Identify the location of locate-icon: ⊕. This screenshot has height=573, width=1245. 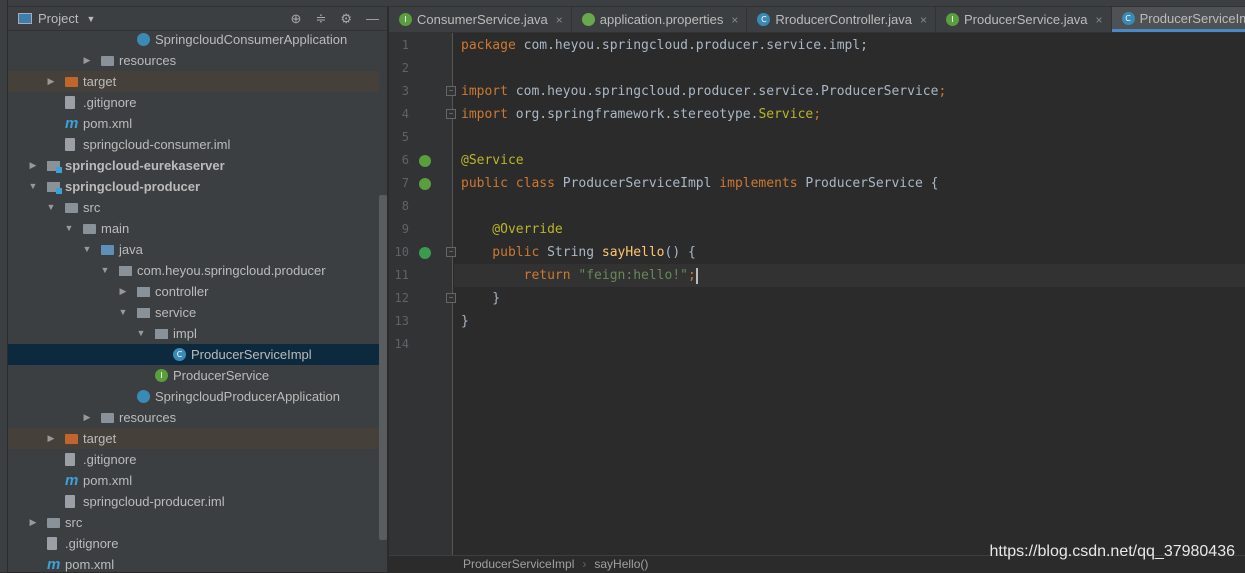
(296, 19).